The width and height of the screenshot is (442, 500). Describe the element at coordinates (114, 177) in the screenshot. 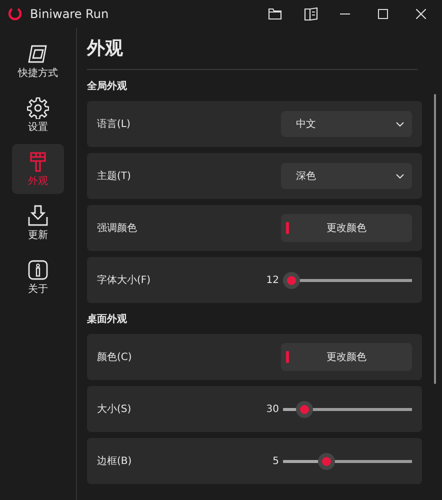

I see `setting-label: 主题(T)` at that location.